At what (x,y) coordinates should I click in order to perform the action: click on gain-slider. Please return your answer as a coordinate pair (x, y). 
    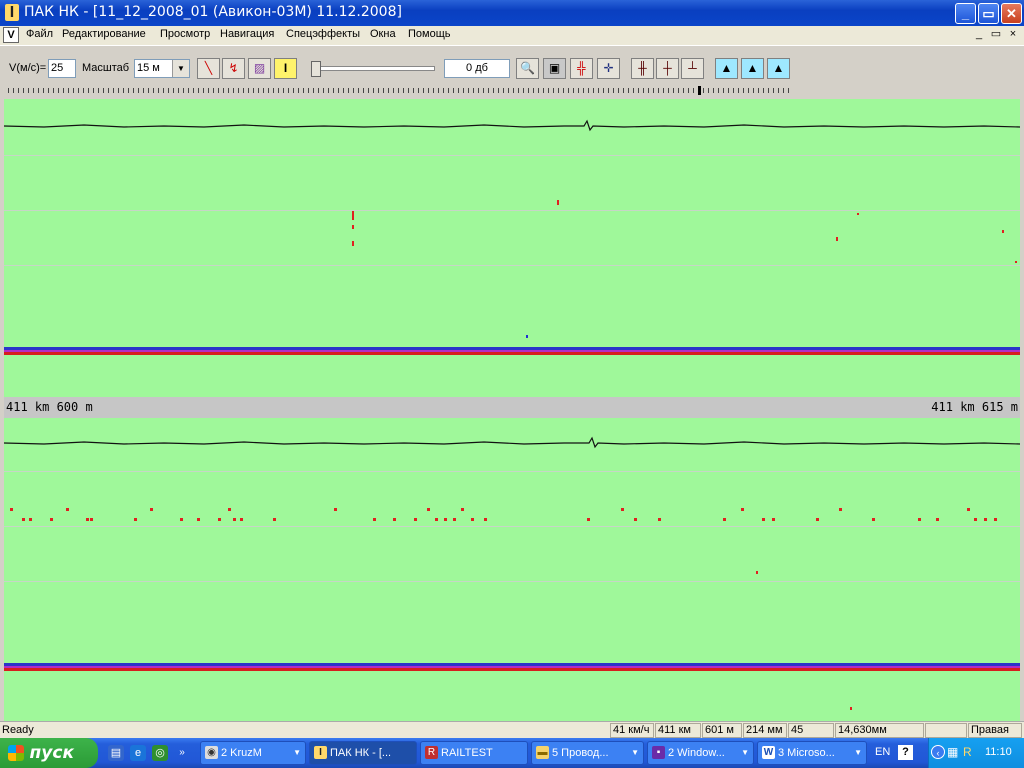
    Looking at the image, I should click on (374, 69).